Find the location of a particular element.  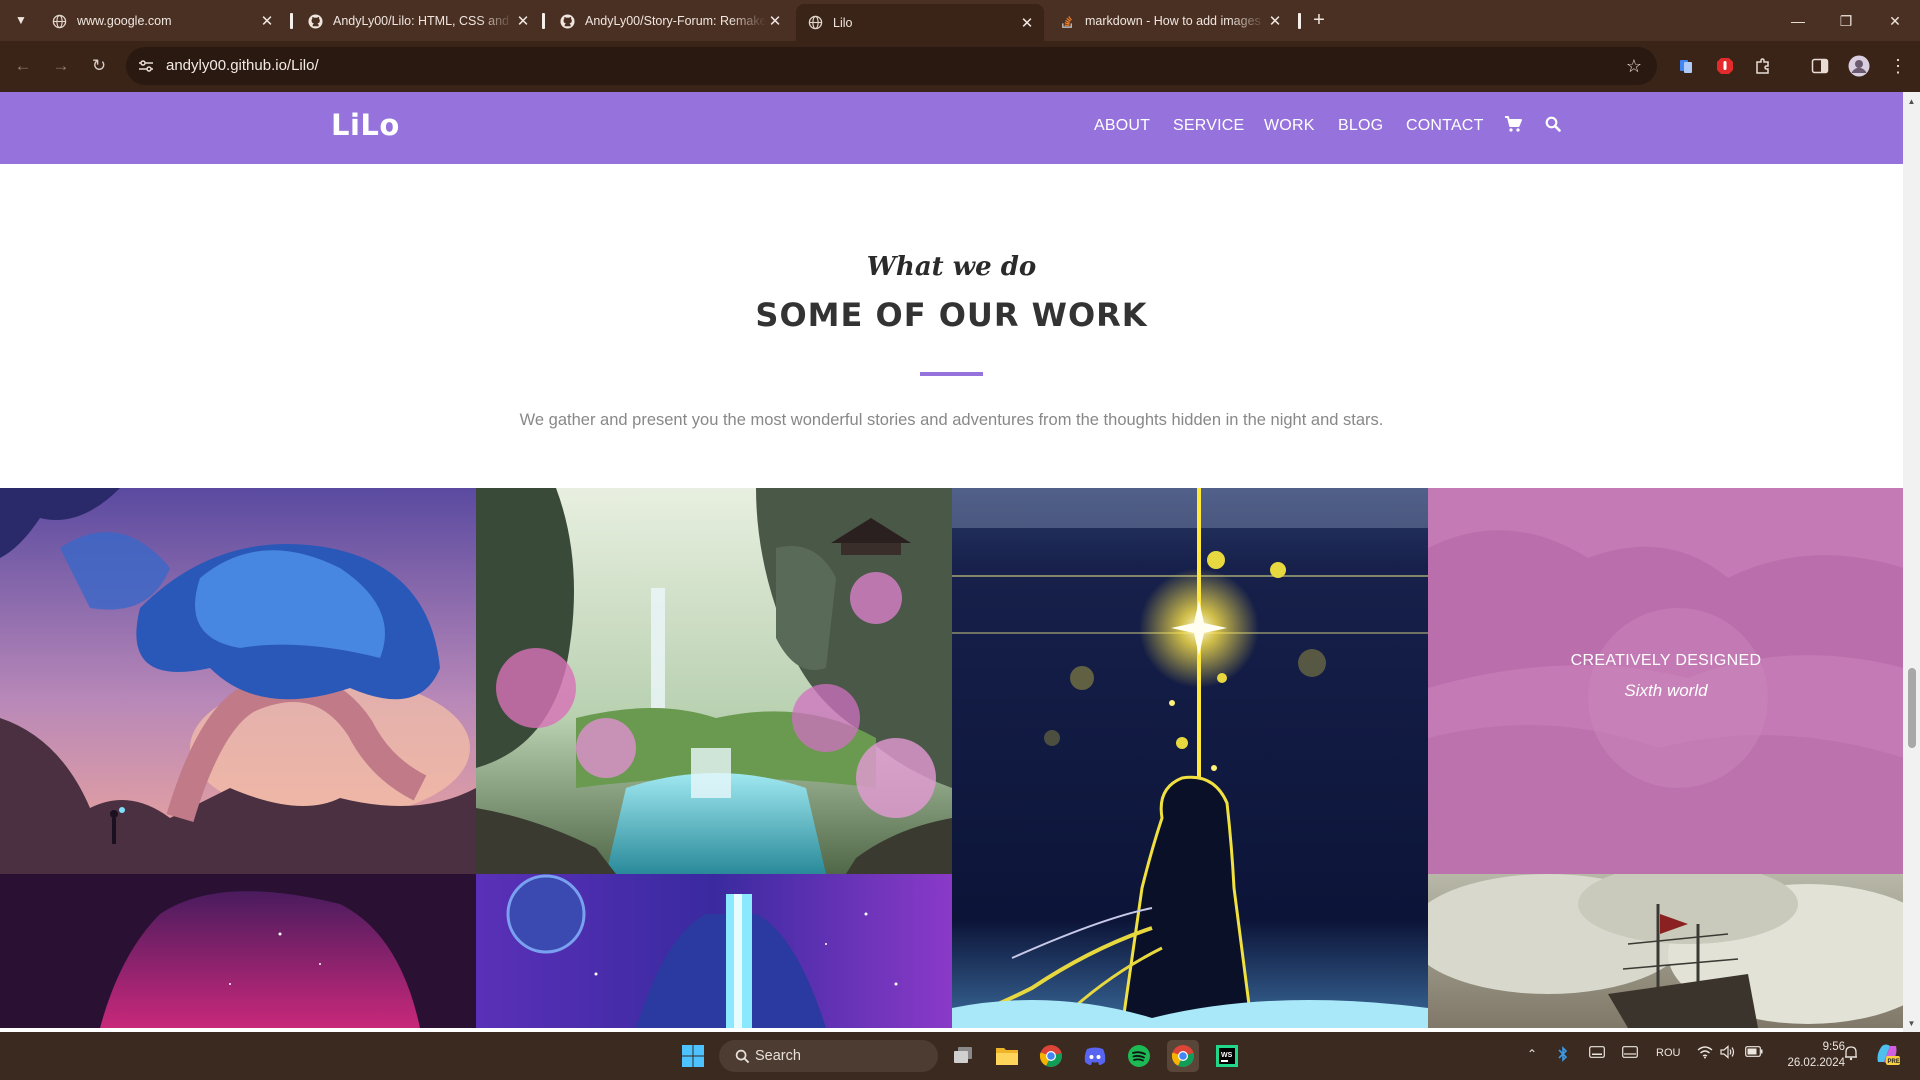

tab-title: AndyLy00/Story-Forum: Remake to is located at coordinates (675, 21).